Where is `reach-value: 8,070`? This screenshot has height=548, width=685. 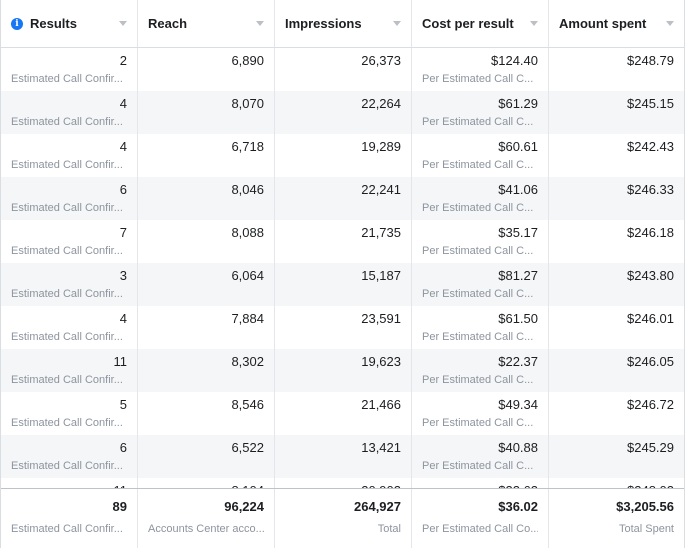
reach-value: 8,070 is located at coordinates (247, 103).